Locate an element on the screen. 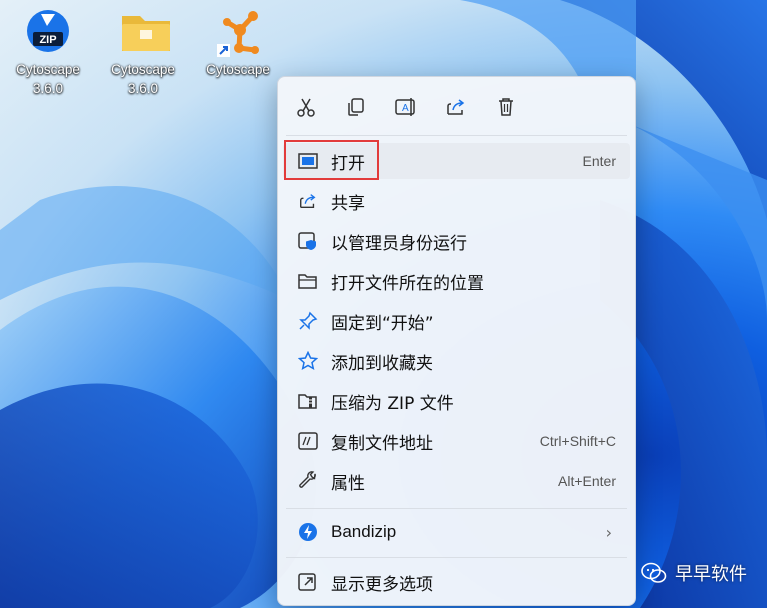 The image size is (767, 608). delete-icon is located at coordinates (506, 107).